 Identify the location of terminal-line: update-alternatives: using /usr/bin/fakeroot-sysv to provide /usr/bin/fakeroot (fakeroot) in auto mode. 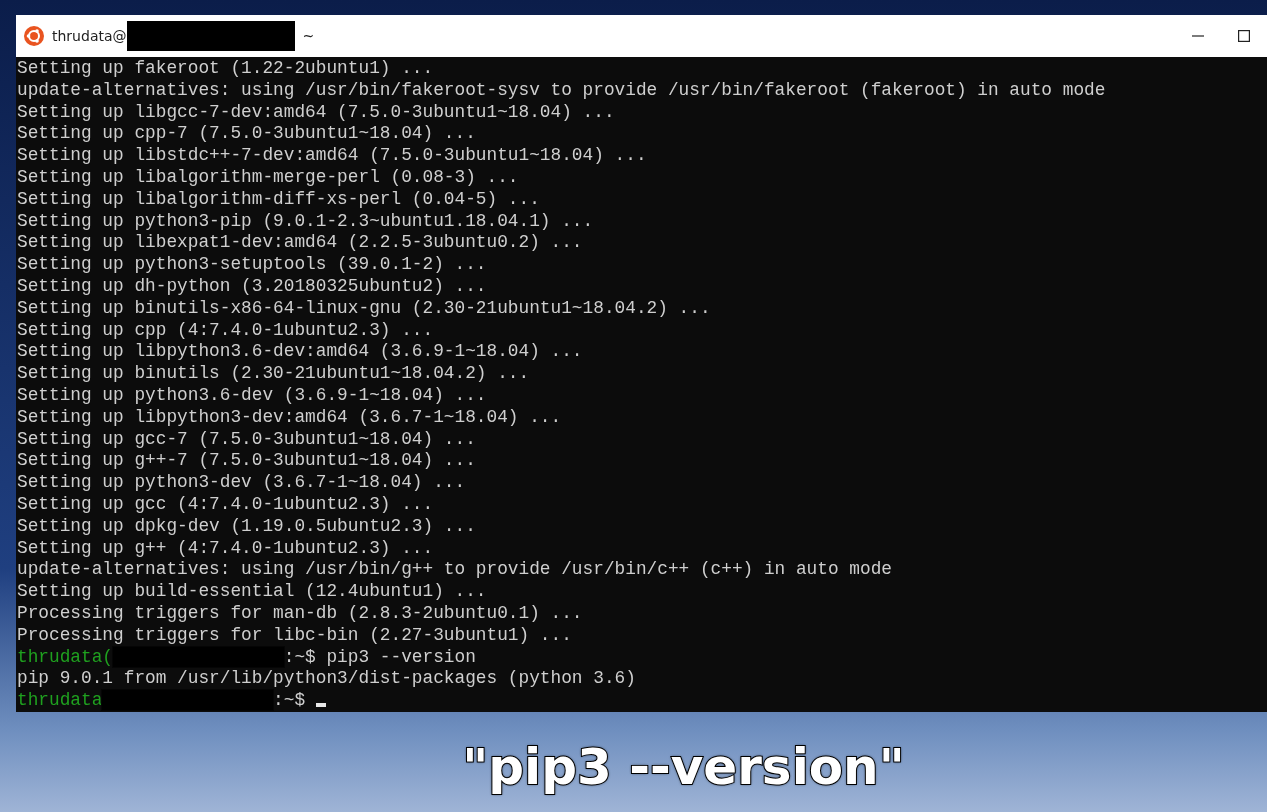
(562, 90).